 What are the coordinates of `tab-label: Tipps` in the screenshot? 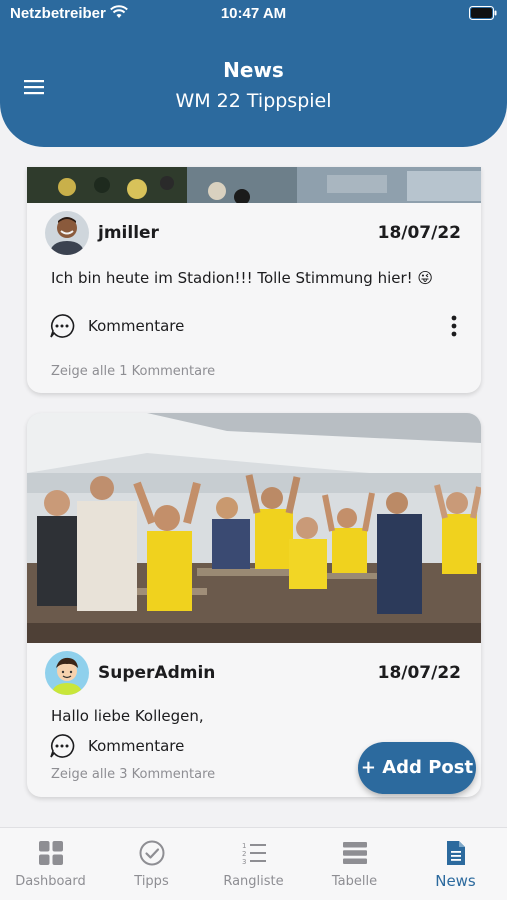 It's located at (151, 881).